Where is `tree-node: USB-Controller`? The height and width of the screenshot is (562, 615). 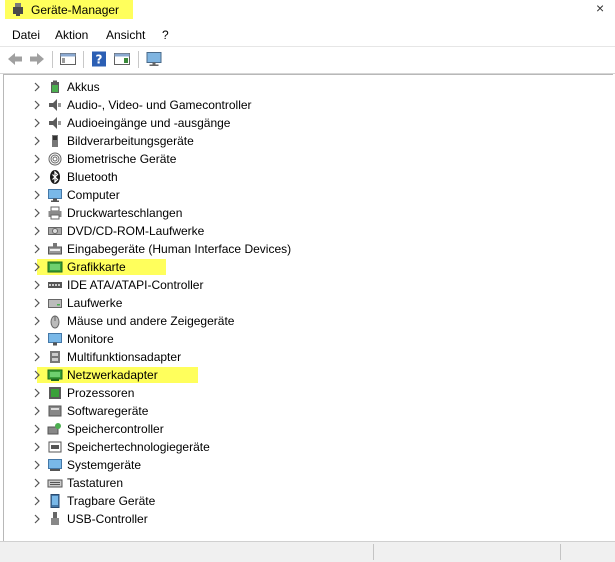
tree-node: USB-Controller is located at coordinates (284, 519).